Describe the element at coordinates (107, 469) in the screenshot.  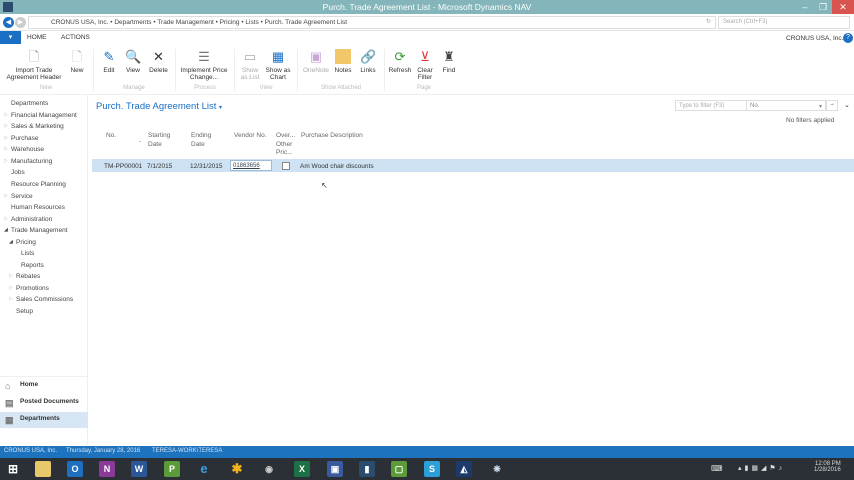
I see `onenote-icon: N` at that location.